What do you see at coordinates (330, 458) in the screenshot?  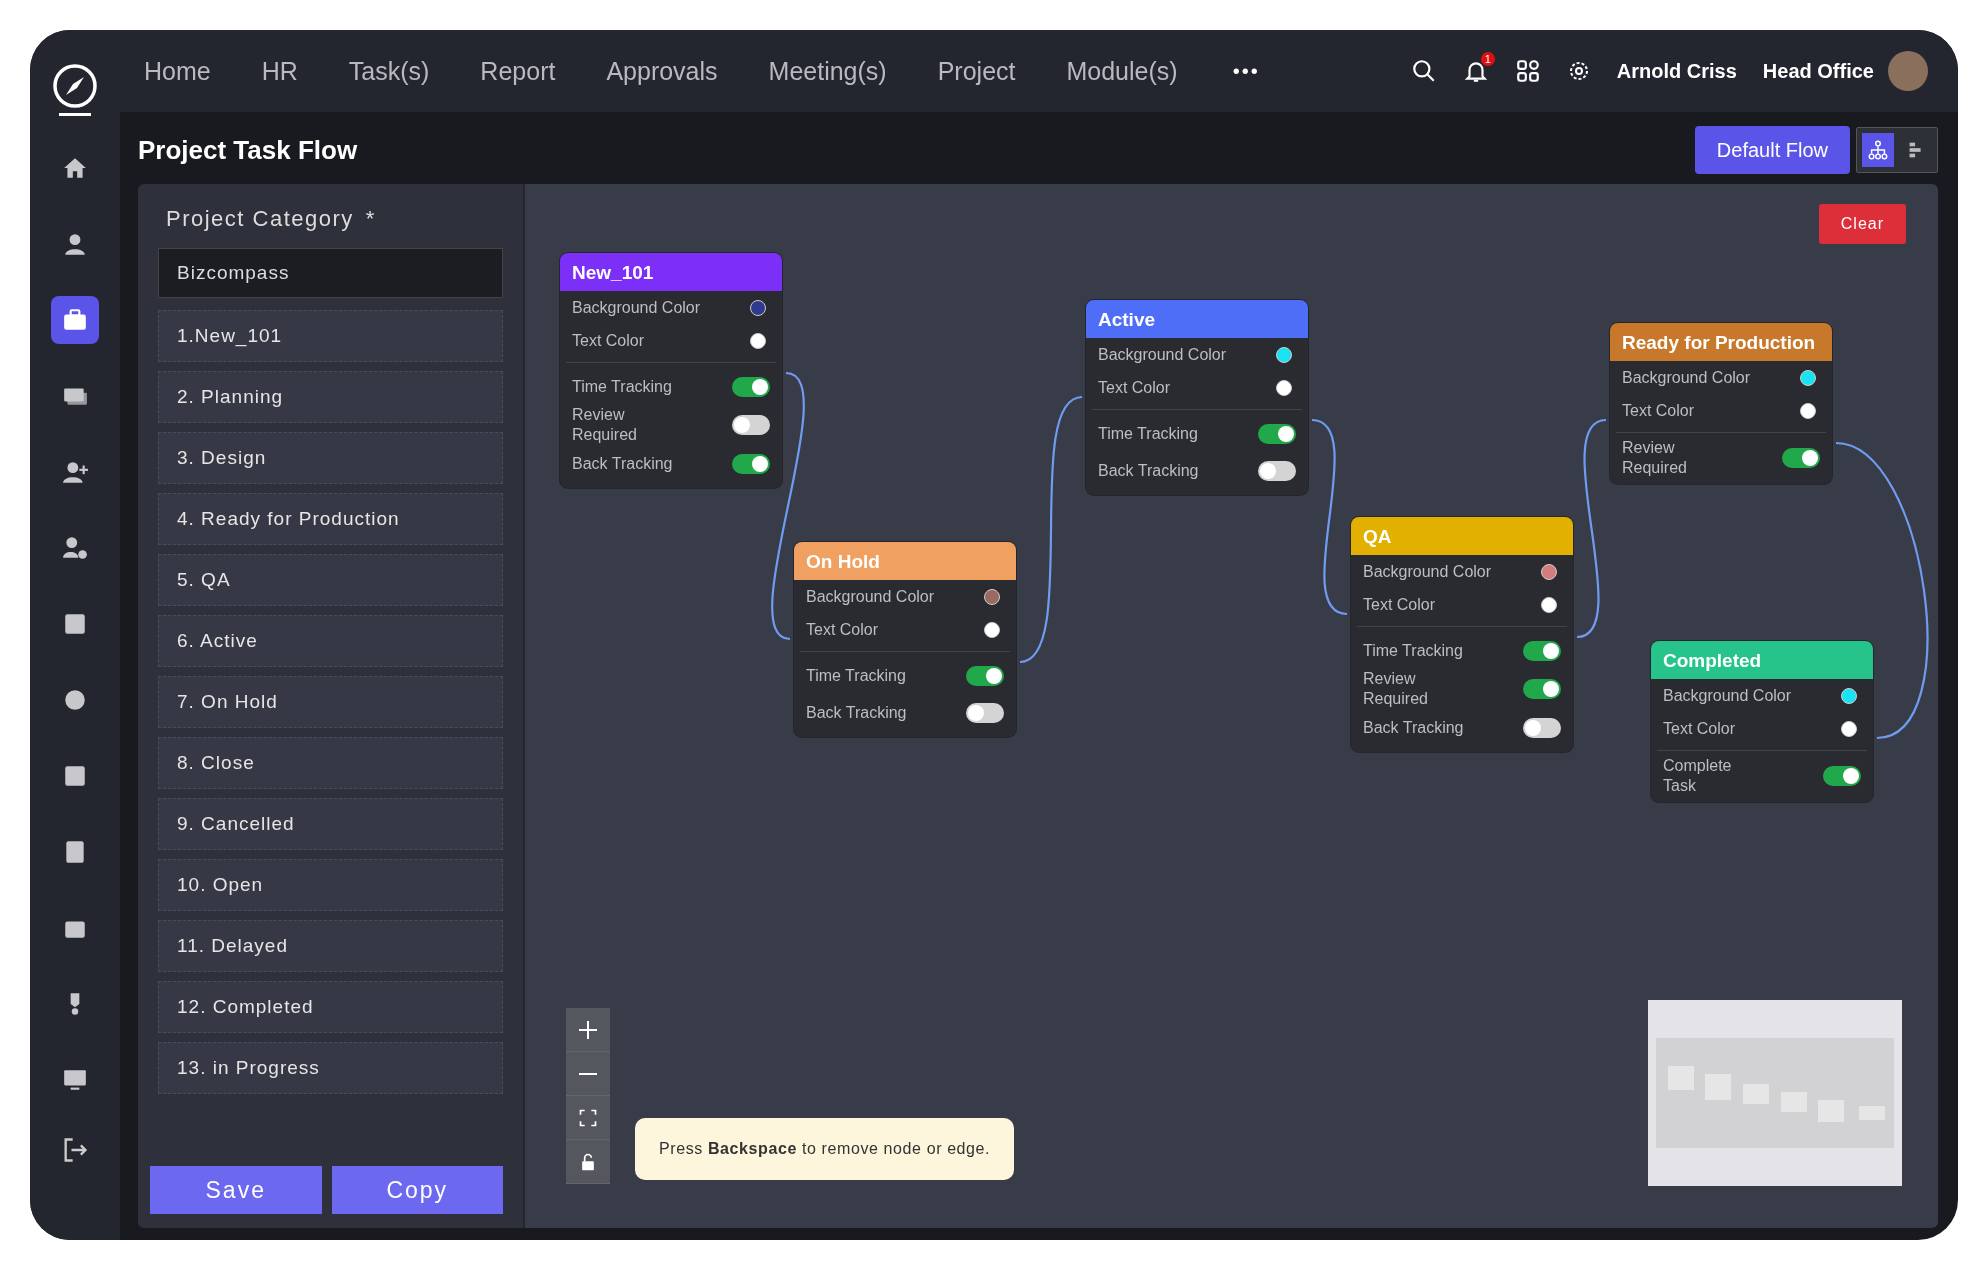 I see `category-item: 3. Design` at bounding box center [330, 458].